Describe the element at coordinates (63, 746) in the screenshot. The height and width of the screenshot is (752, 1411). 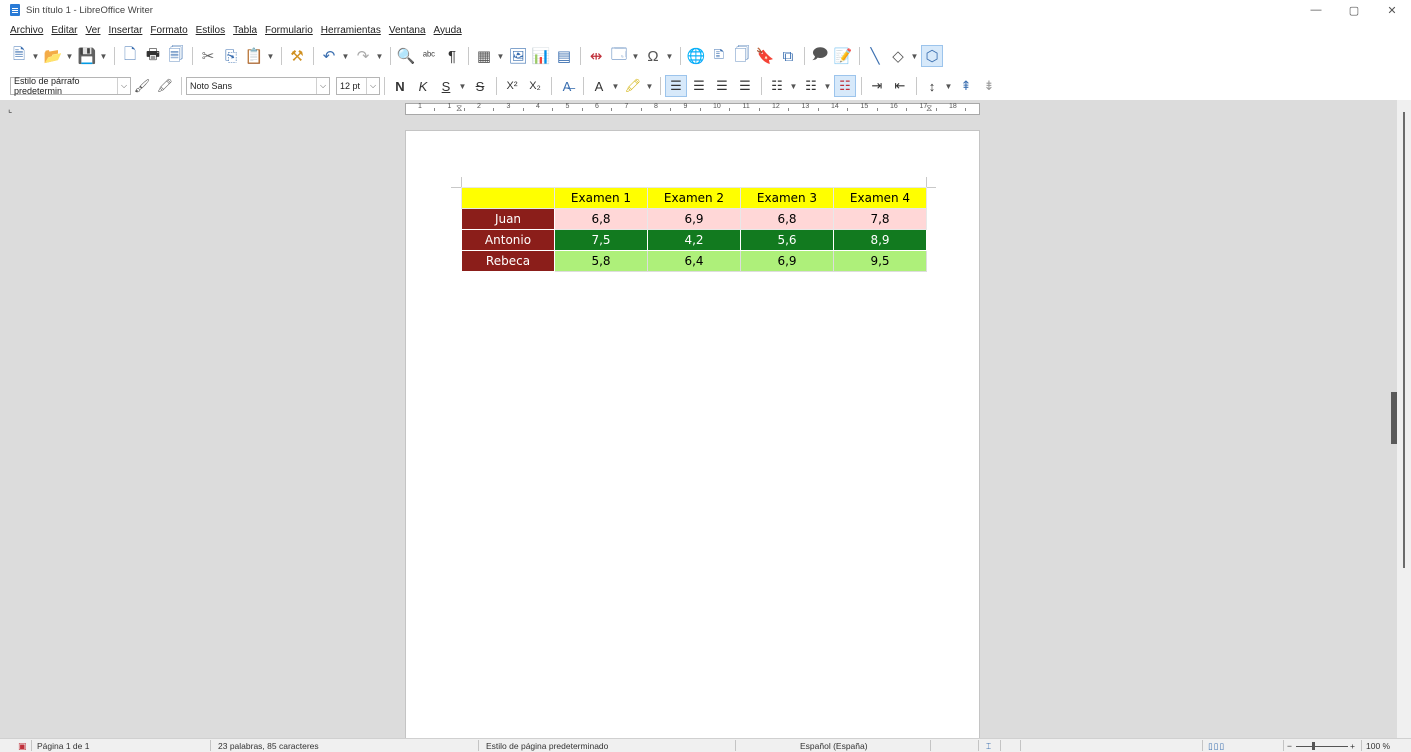
I see `page-count: Página 1 de 1` at that location.